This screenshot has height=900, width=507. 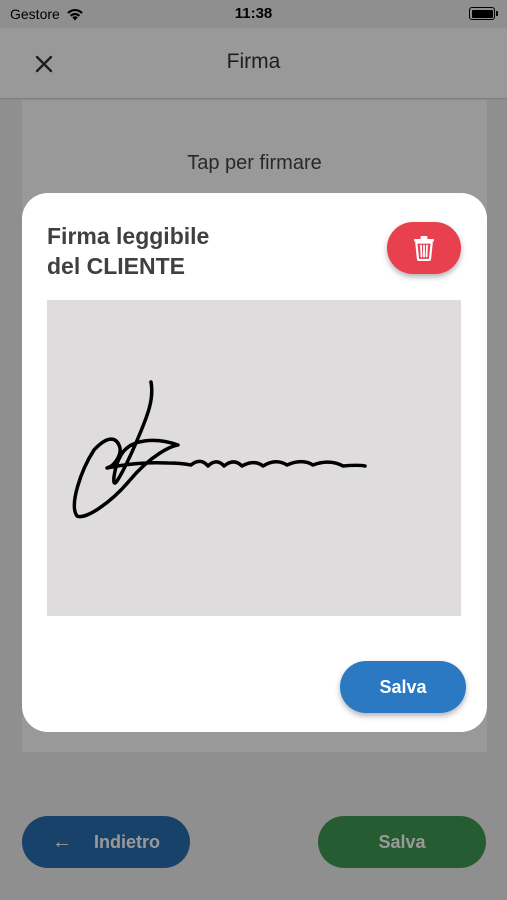 I want to click on signature-stroke, so click(x=219, y=449).